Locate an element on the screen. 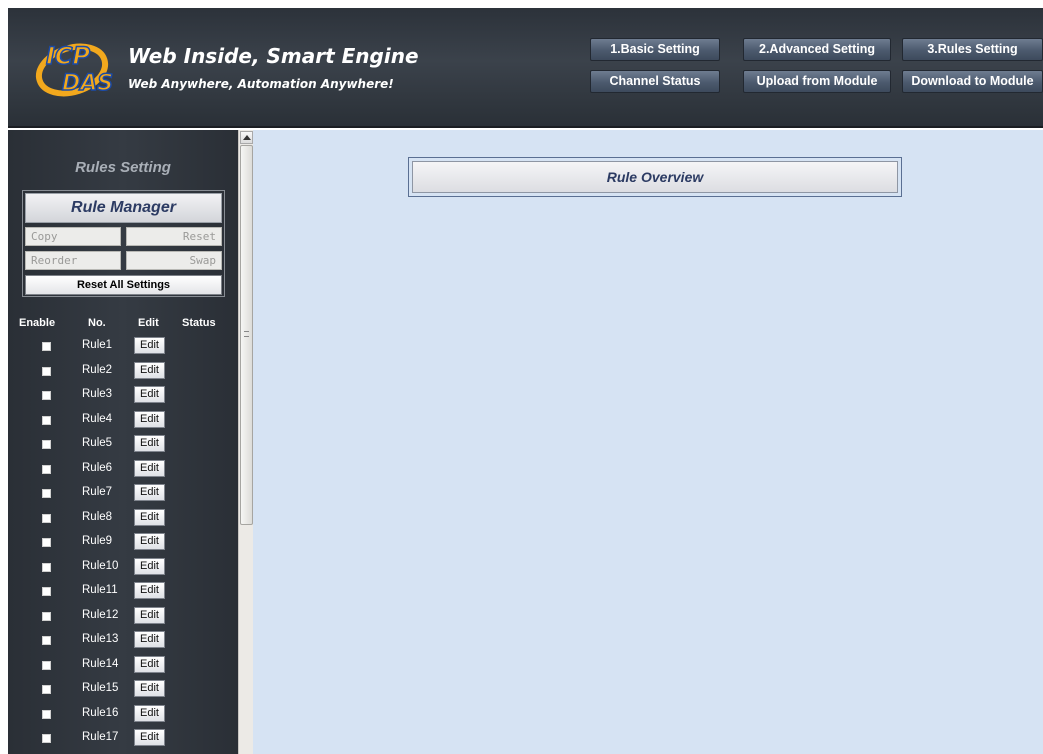 This screenshot has width=1043, height=754. rule-name: Rule2 is located at coordinates (97, 369).